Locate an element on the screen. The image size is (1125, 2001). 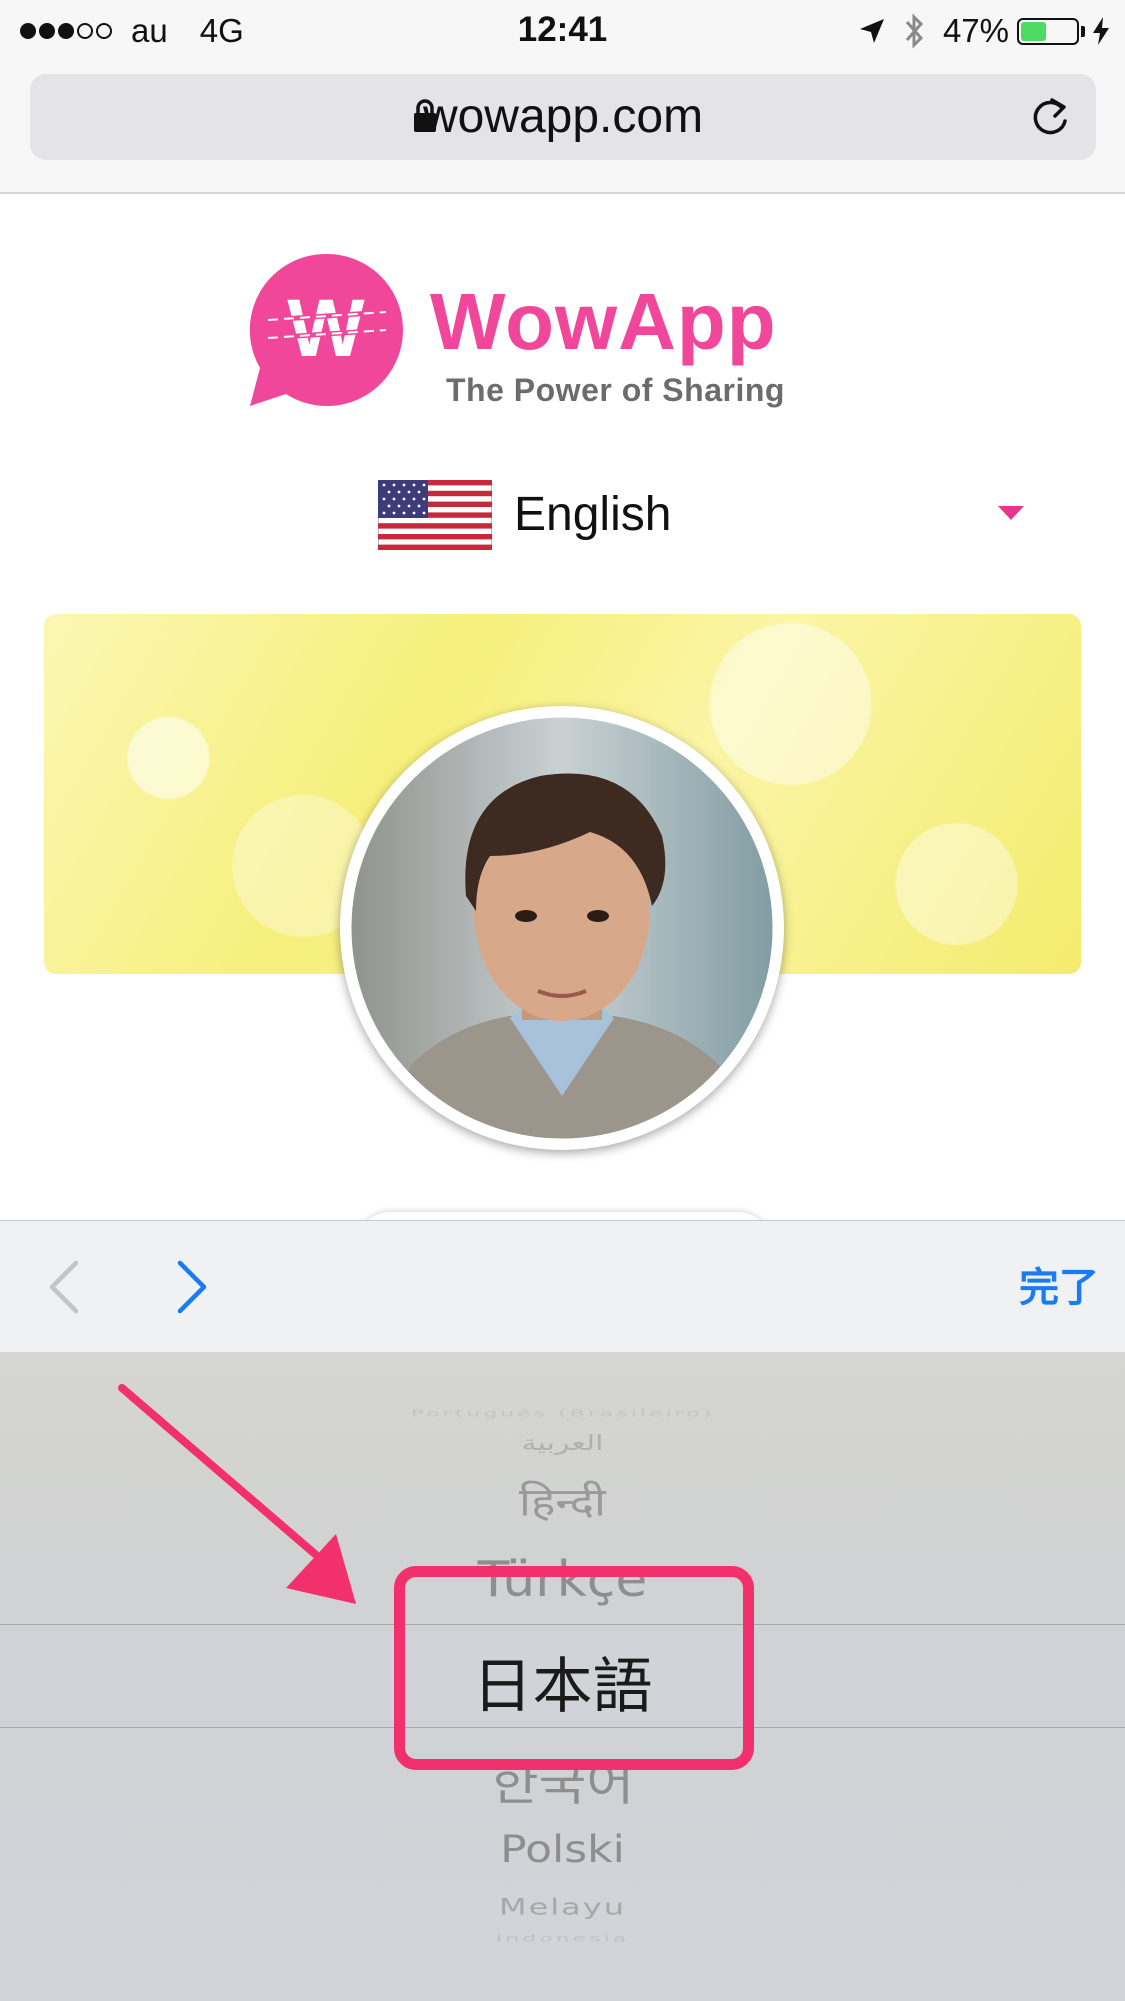
picker-option: Melayu is located at coordinates (562, 1907).